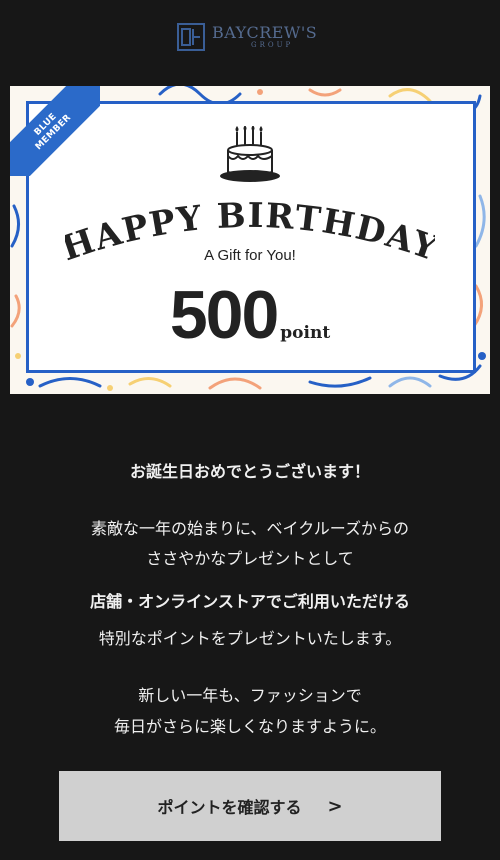 The height and width of the screenshot is (860, 500). What do you see at coordinates (250, 638) in the screenshot?
I see `message-line-4: 特別なポイントをプレゼントいたします。` at bounding box center [250, 638].